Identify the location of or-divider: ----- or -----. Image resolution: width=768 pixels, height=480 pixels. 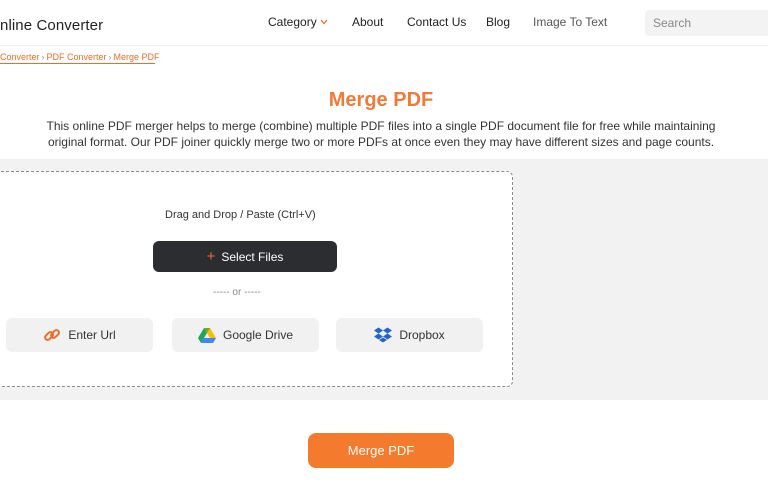
(237, 292).